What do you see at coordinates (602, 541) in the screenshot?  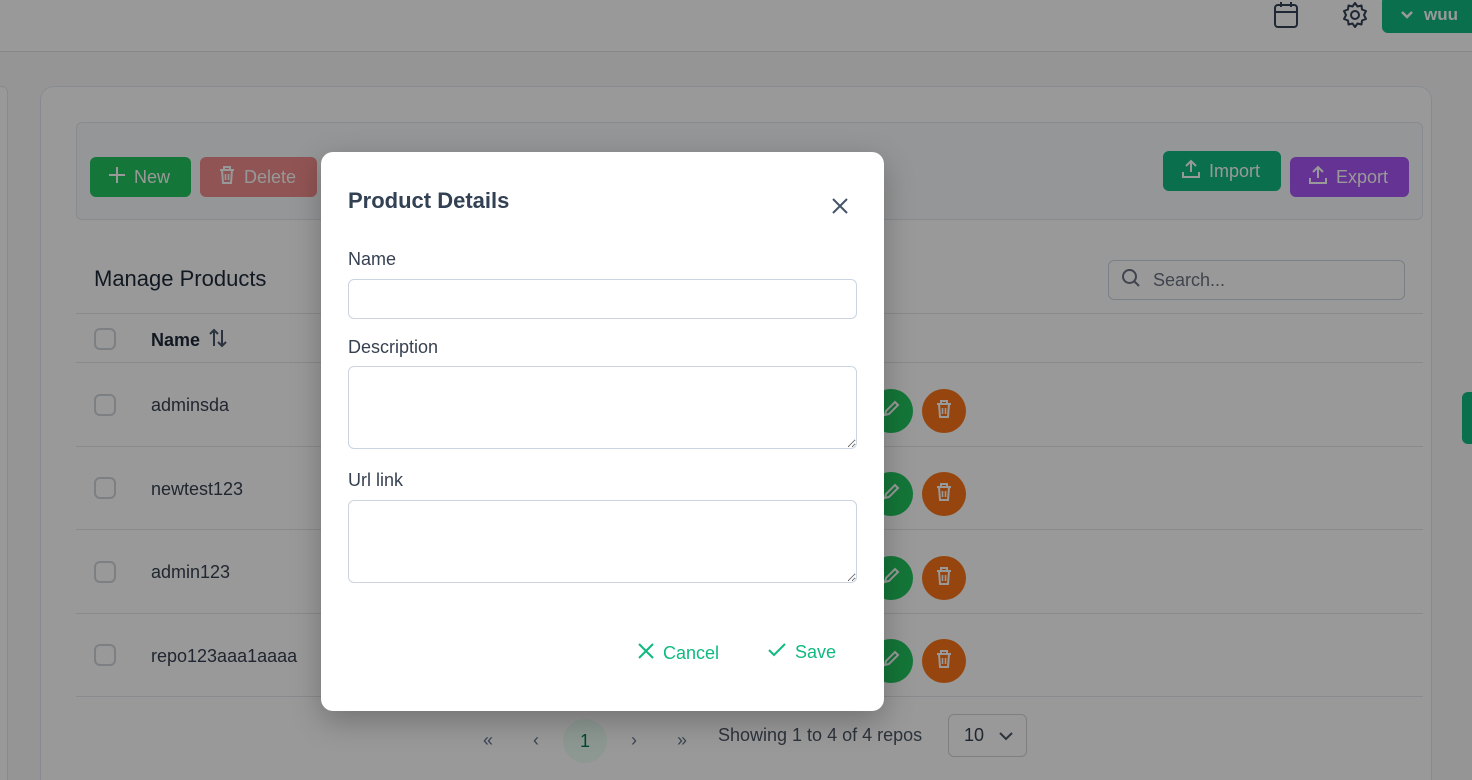 I see `url-link-field` at bounding box center [602, 541].